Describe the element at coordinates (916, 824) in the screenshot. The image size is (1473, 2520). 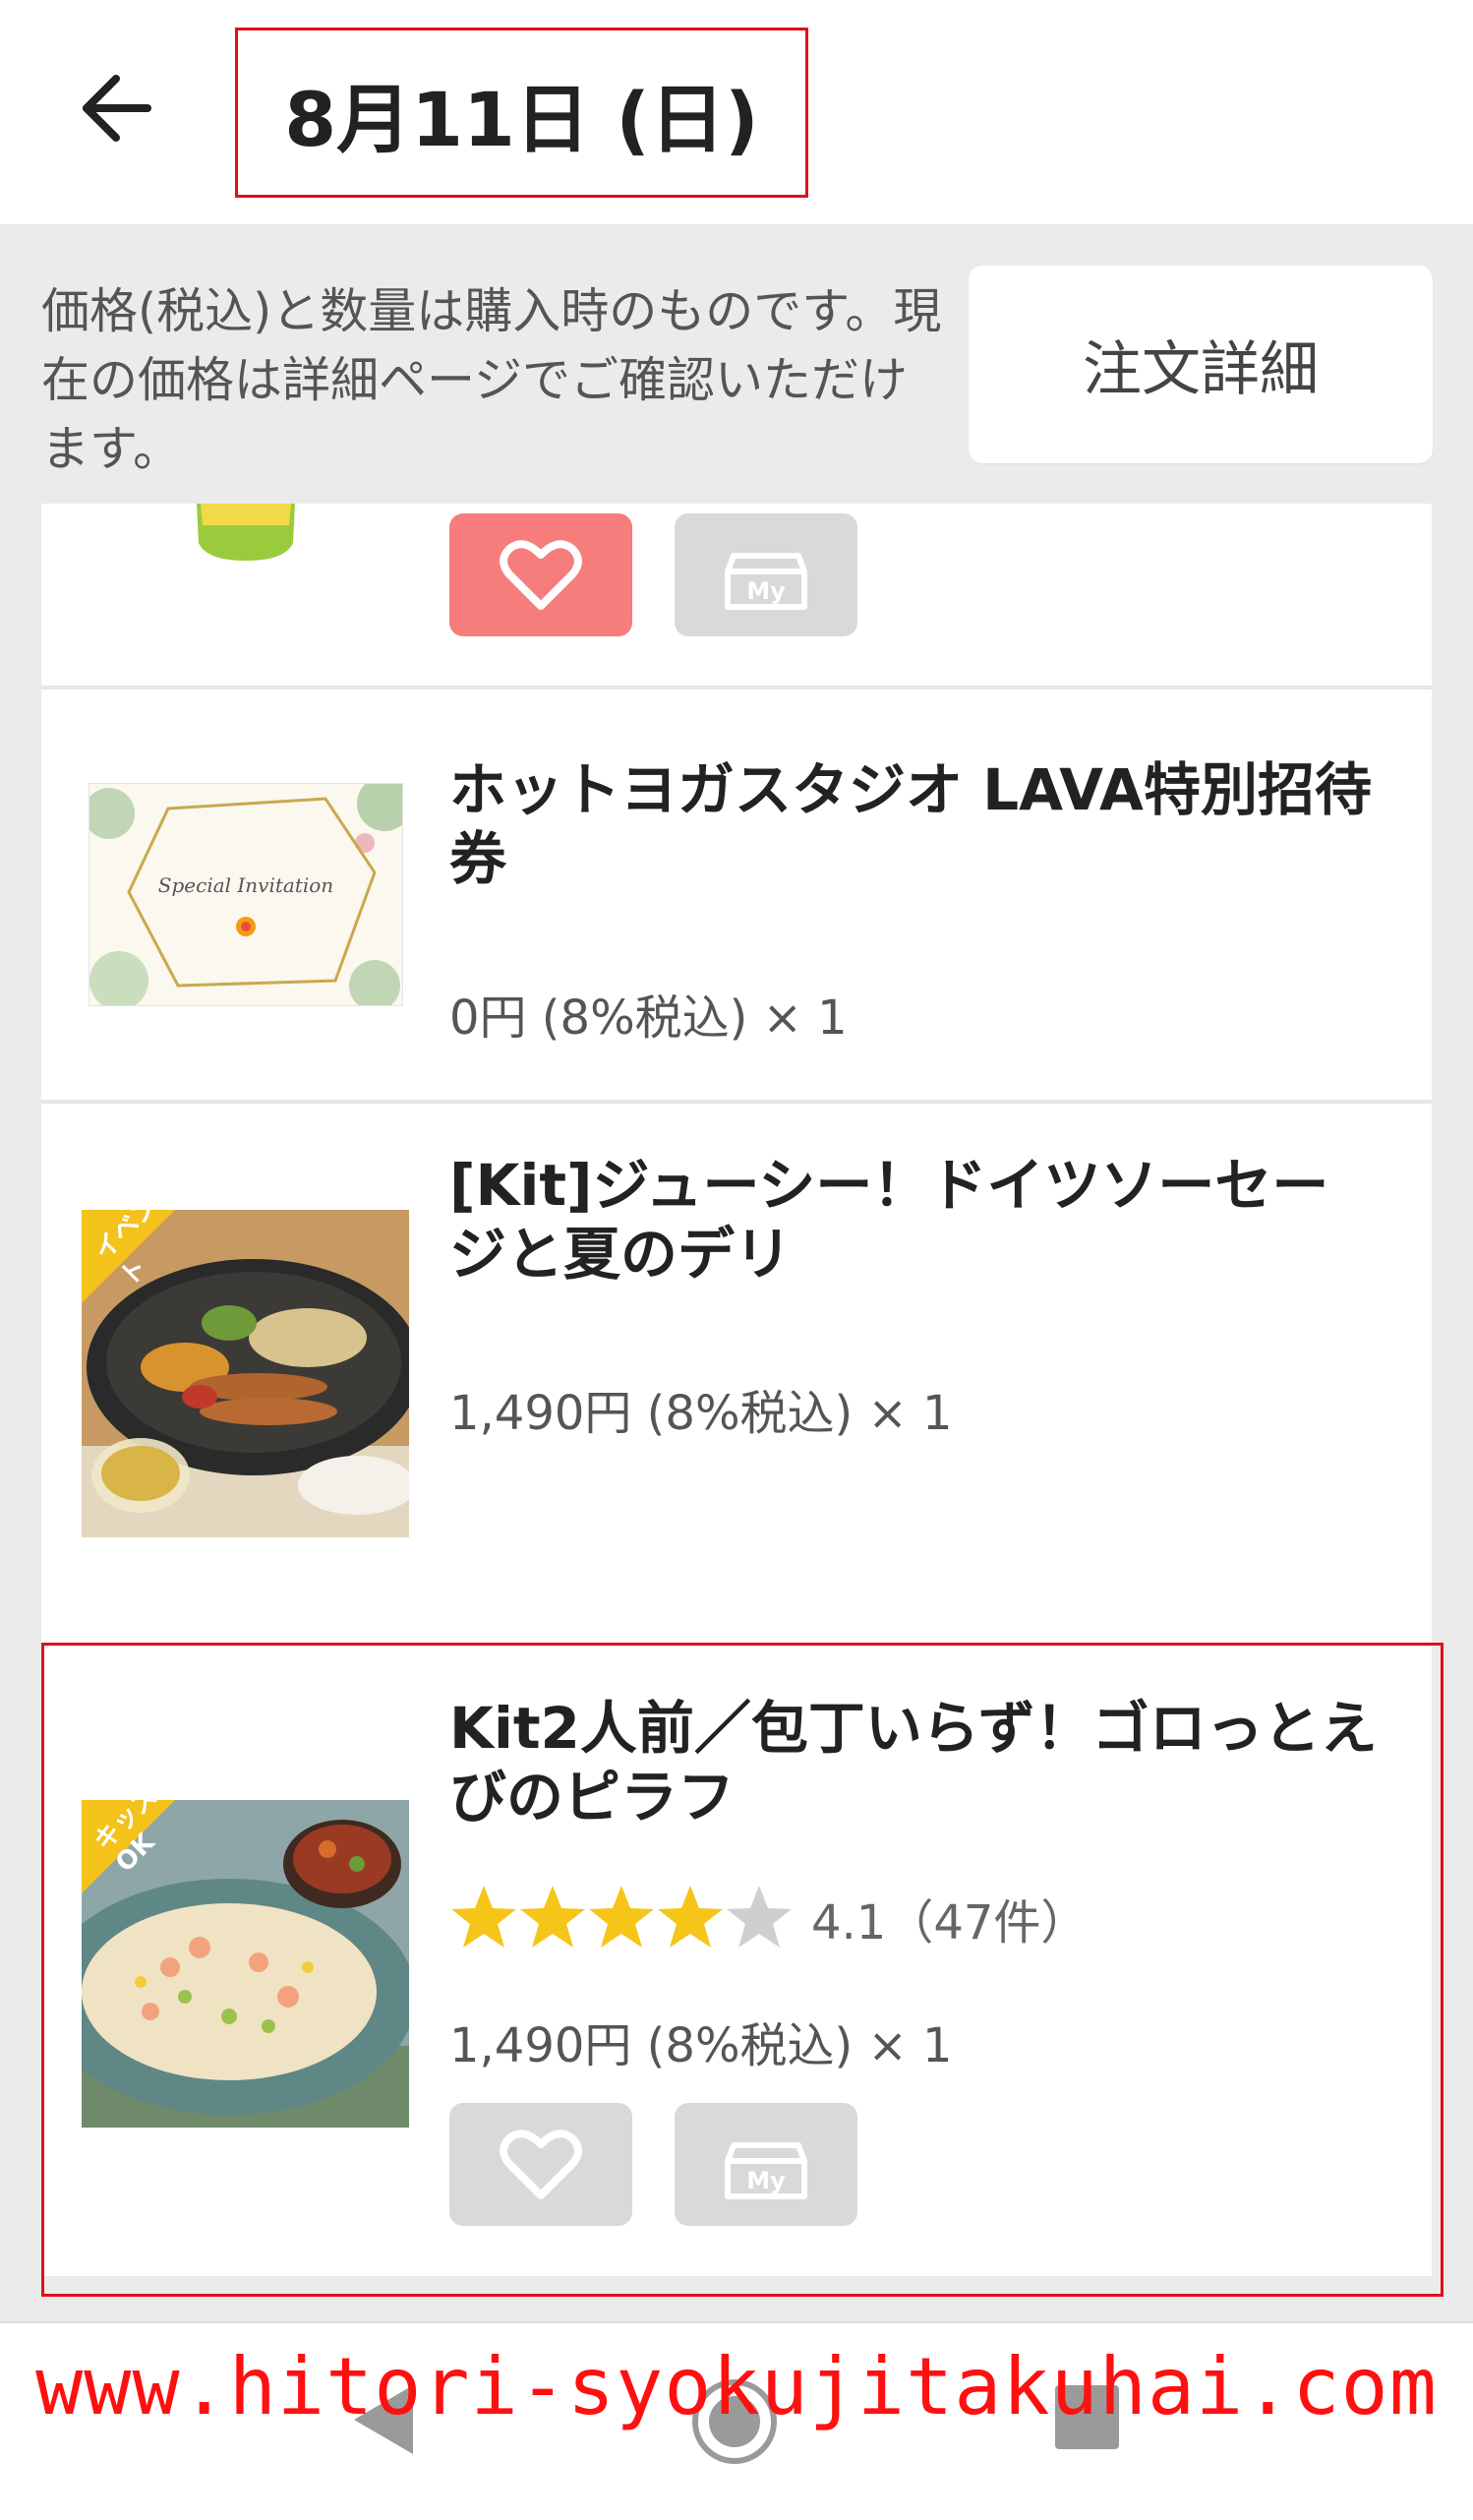
I see `product-name: ホットヨガスタジオ LAVA特別招待券` at that location.